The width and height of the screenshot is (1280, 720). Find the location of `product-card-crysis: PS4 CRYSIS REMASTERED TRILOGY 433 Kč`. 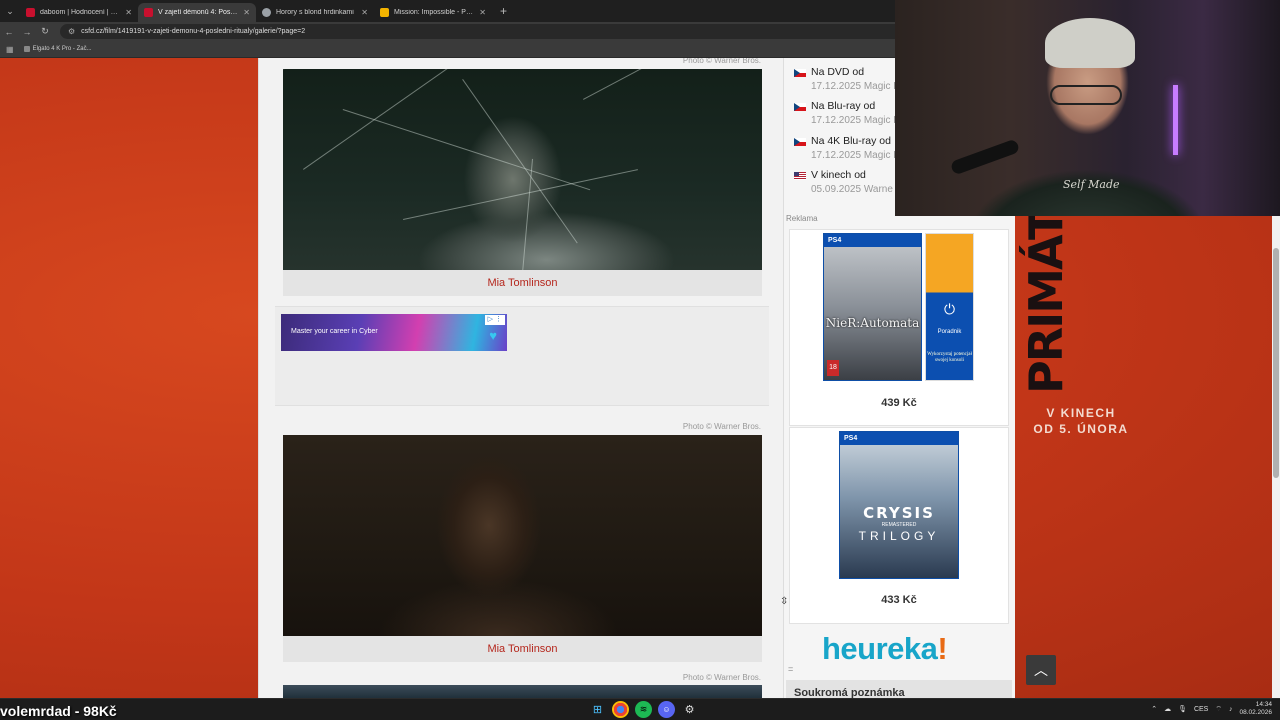

product-card-crysis: PS4 CRYSIS REMASTERED TRILOGY 433 Kč is located at coordinates (899, 525).